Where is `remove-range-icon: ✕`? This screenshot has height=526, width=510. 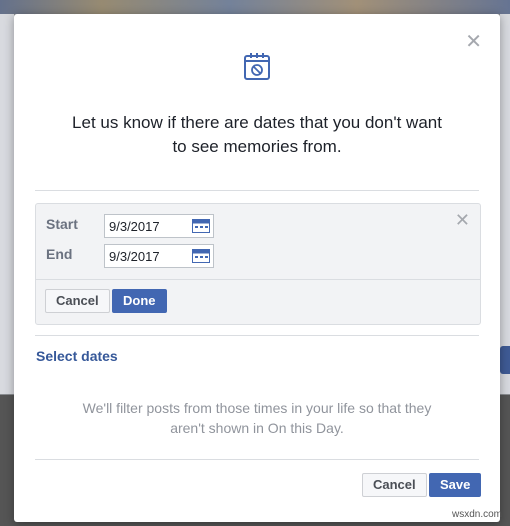
remove-range-icon: ✕ is located at coordinates (462, 220).